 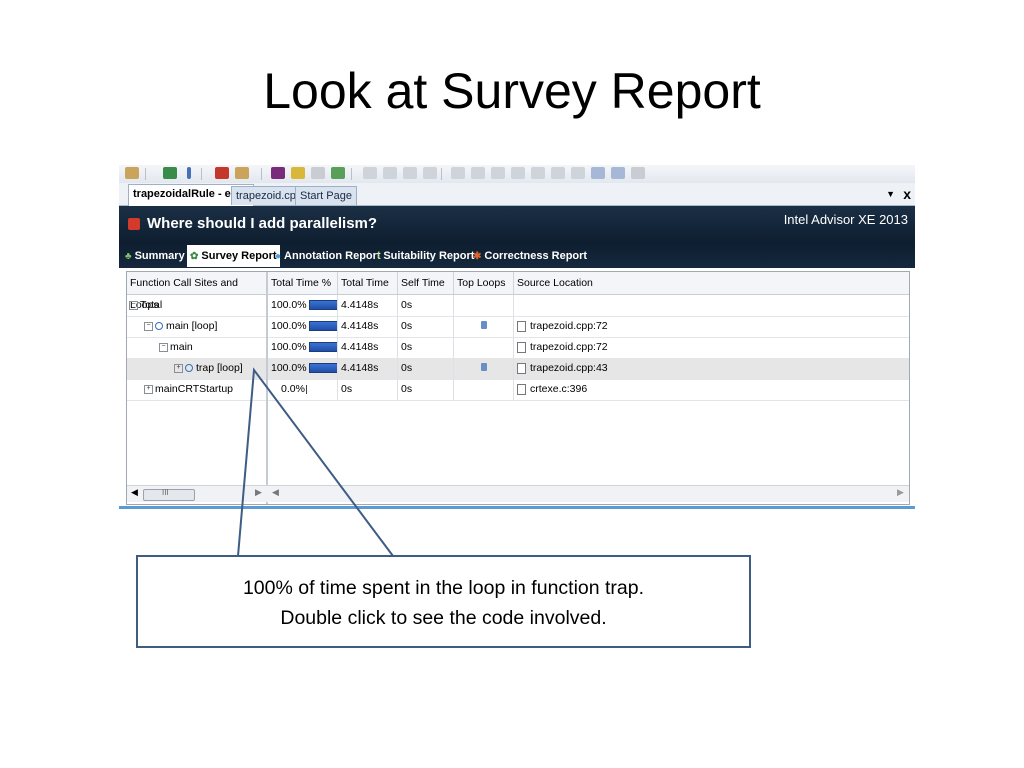 I want to click on callout-pointer-line, so click(x=315, y=462).